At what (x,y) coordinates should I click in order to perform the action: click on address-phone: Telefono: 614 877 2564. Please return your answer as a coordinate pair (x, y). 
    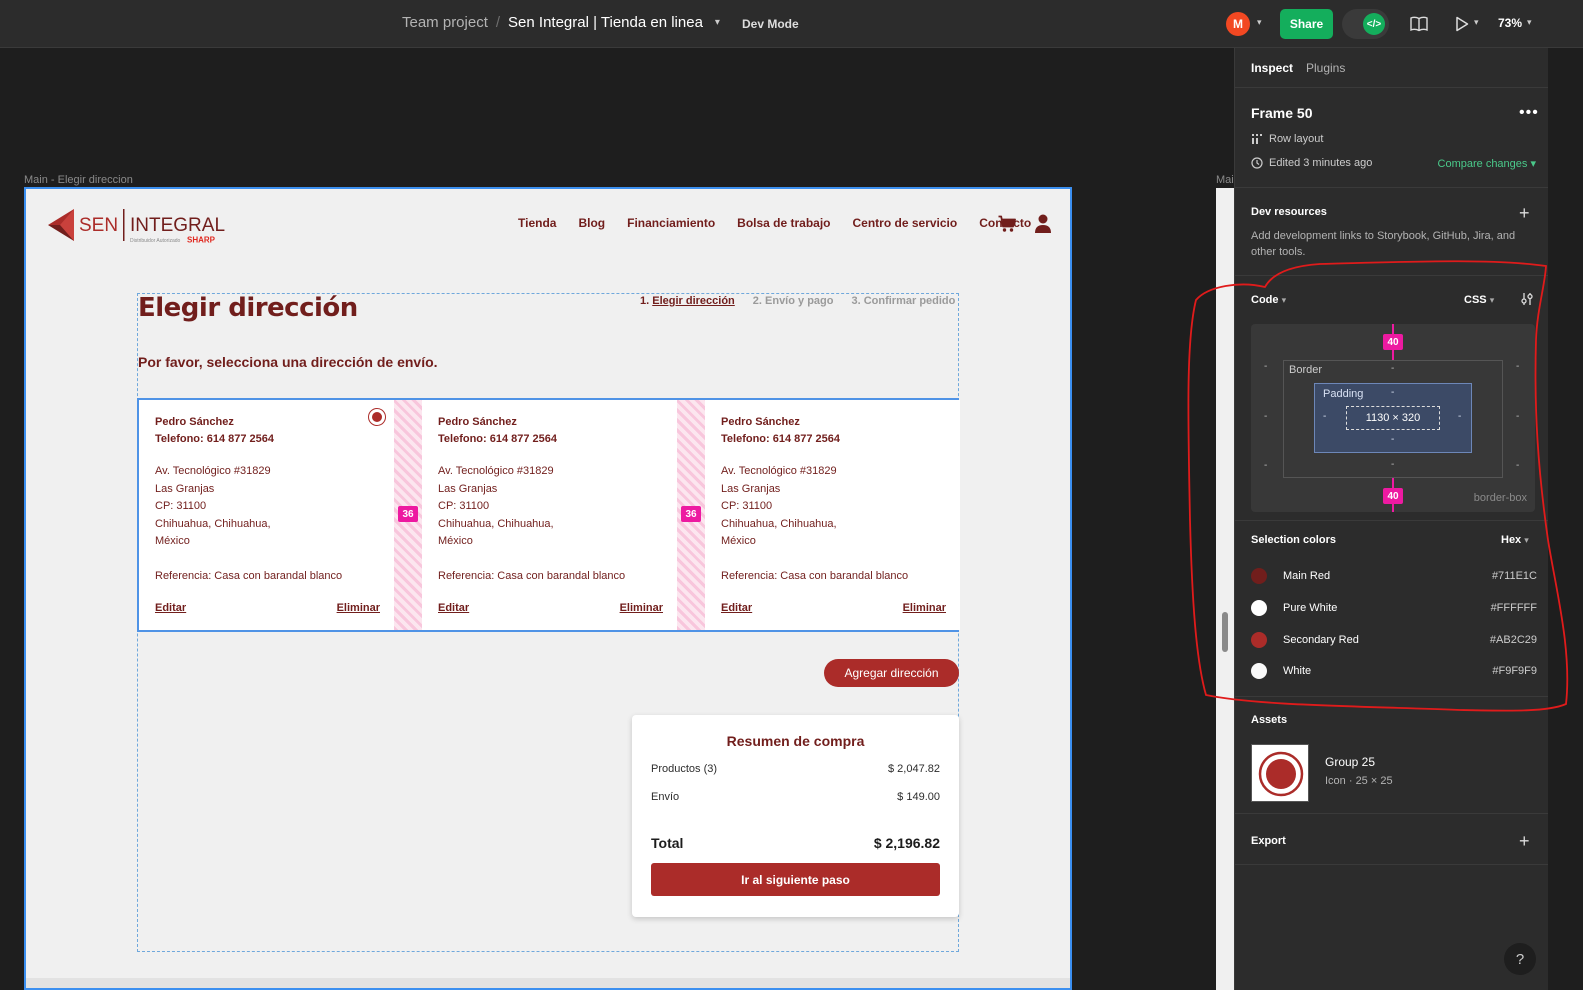
    Looking at the image, I should click on (215, 439).